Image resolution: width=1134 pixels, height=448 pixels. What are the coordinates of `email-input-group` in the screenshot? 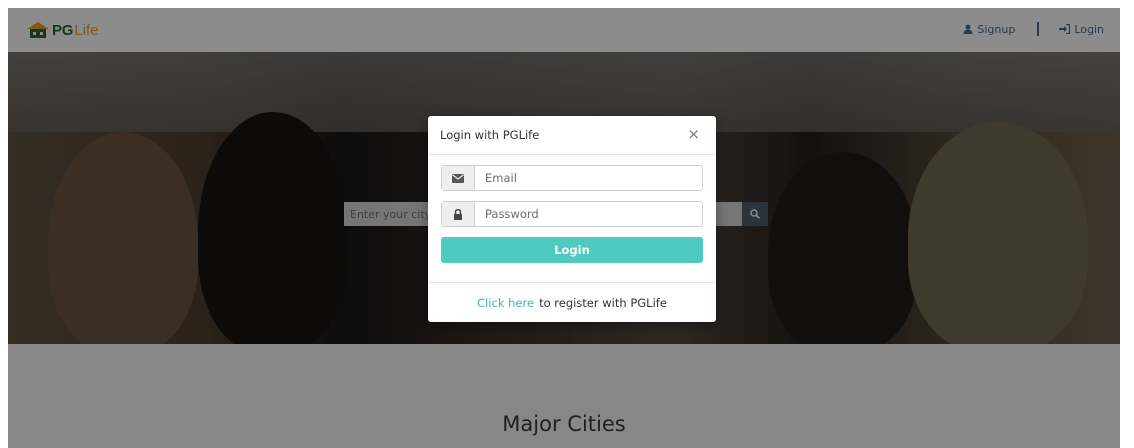 It's located at (572, 178).